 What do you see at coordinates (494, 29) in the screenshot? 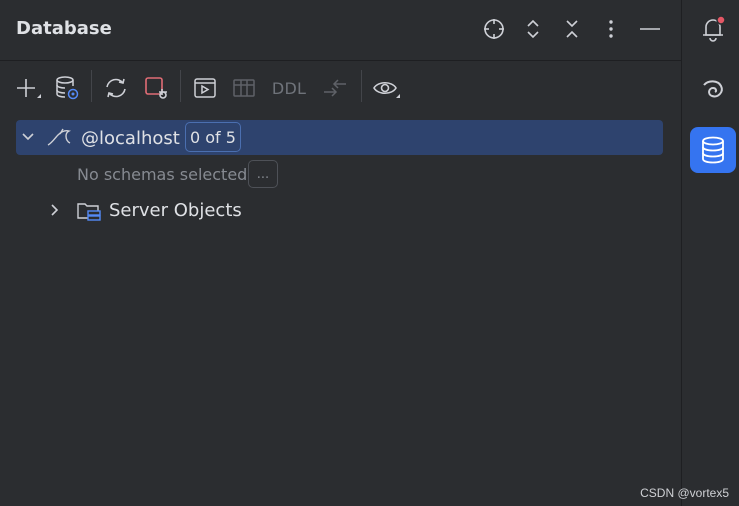
I see `crosshair-icon` at bounding box center [494, 29].